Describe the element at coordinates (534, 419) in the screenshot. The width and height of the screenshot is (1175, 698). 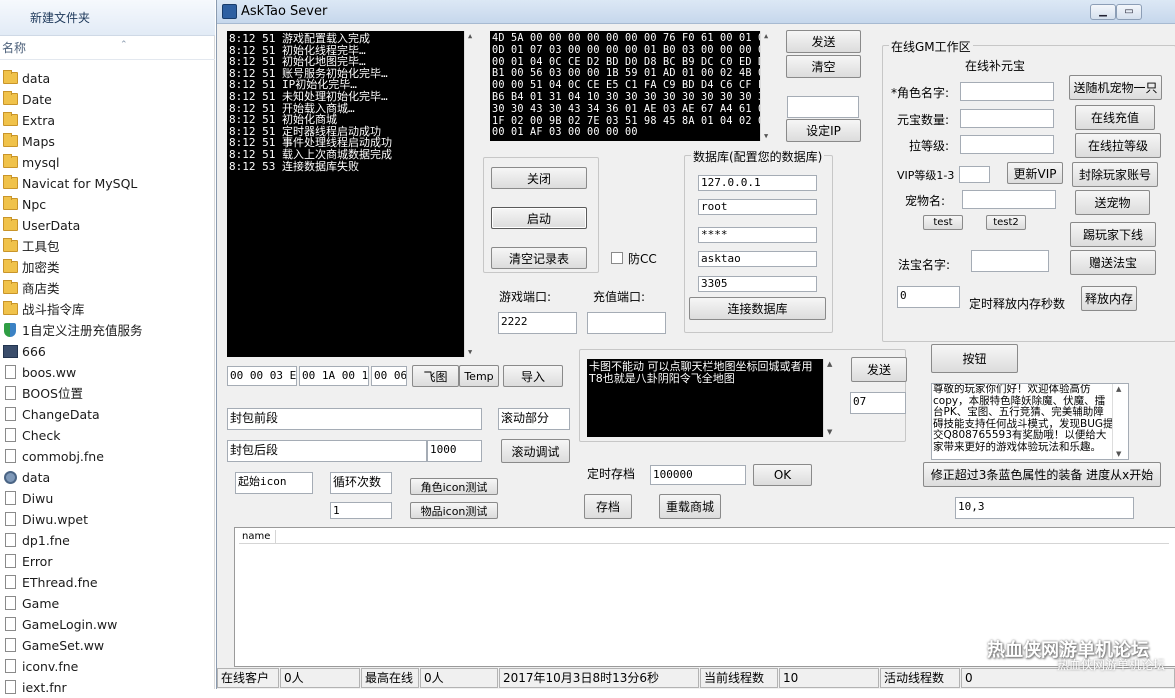
I see `scroll-part-input: 滚动部分` at that location.